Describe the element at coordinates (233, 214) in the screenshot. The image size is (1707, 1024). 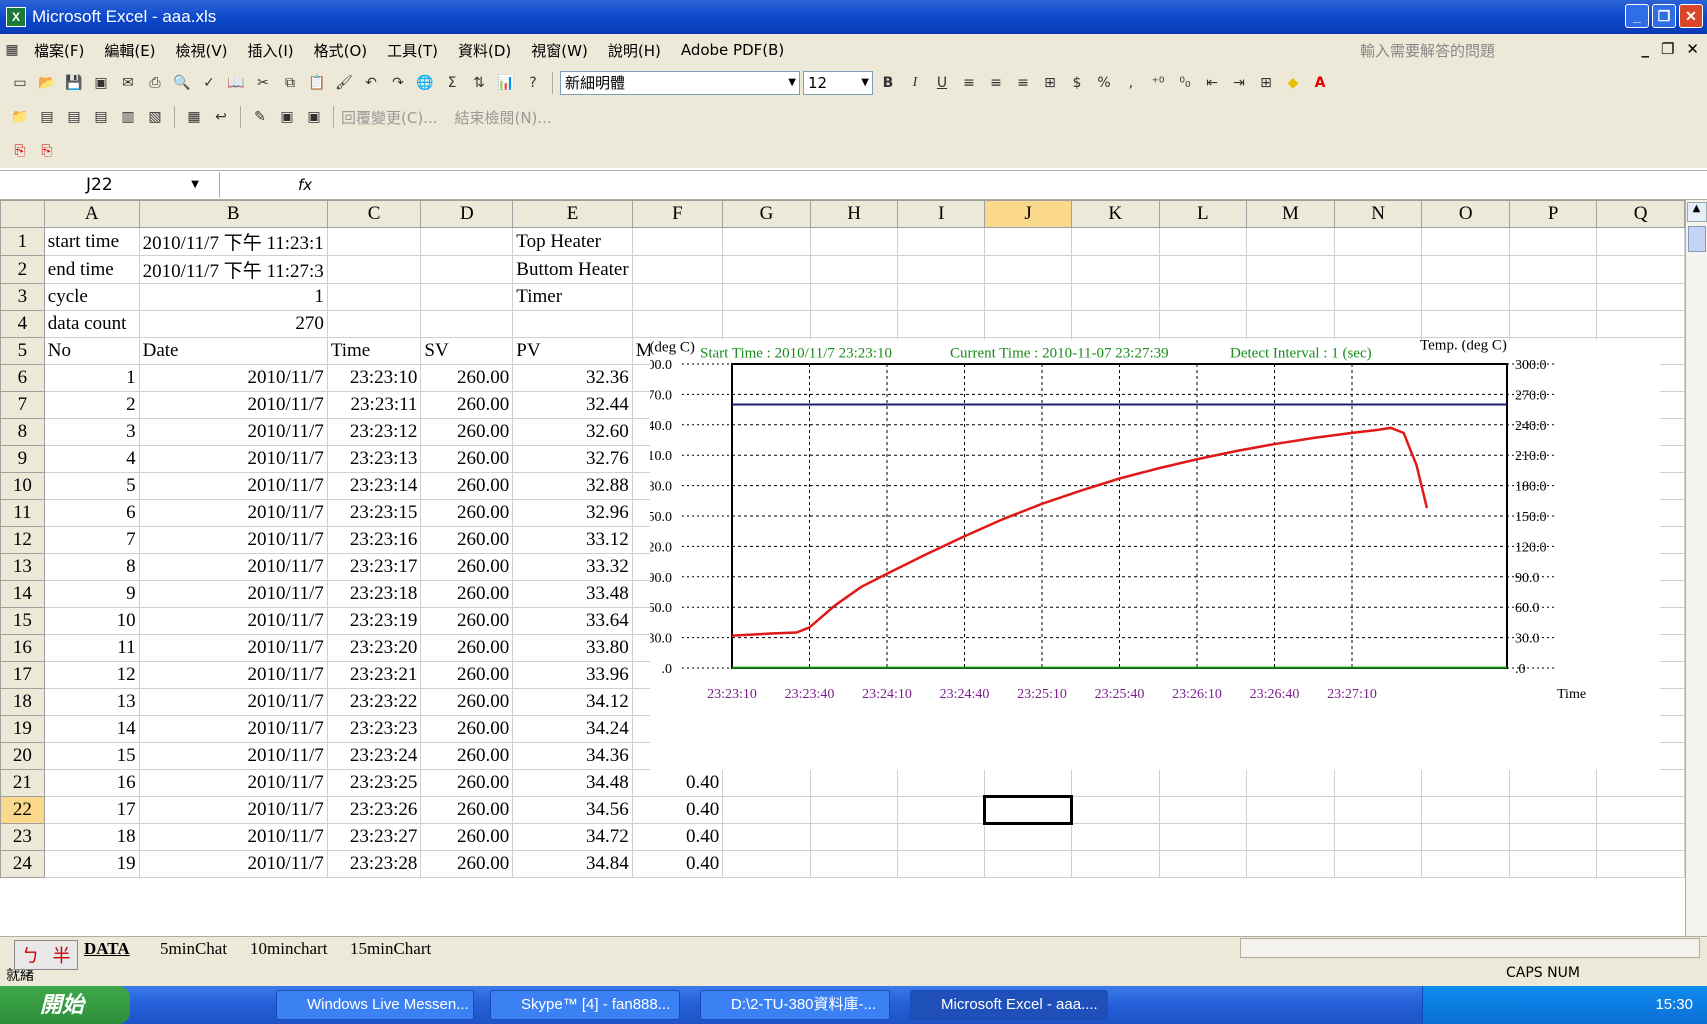
I see `column-header-b: B` at that location.